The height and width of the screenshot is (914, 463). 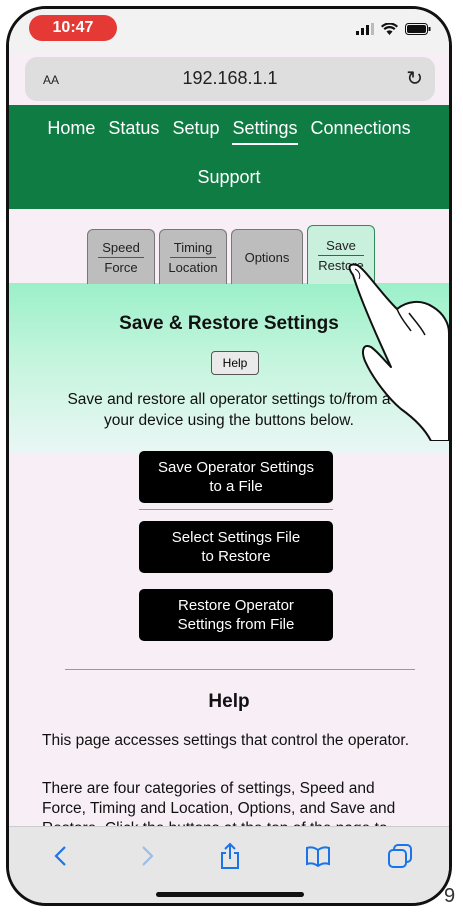 I want to click on status-icons, so click(x=393, y=31).